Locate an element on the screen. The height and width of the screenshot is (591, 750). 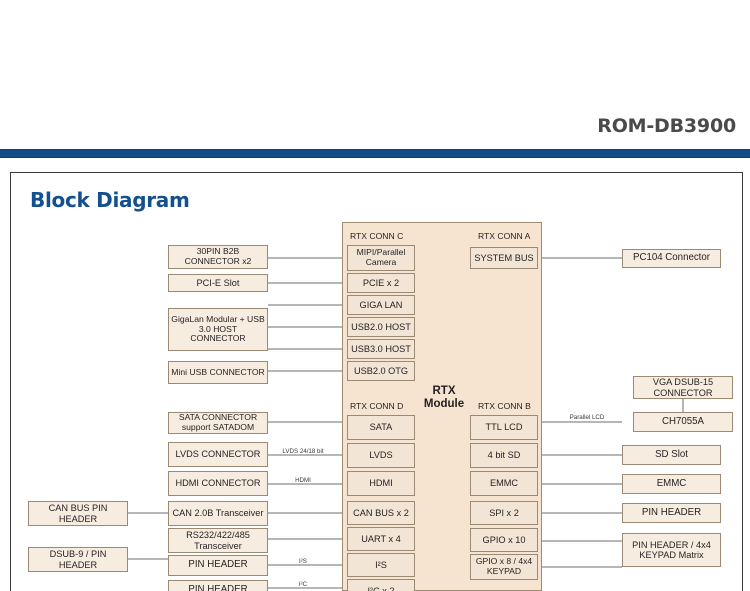
signal-label: I²S is located at coordinates (381, 564).